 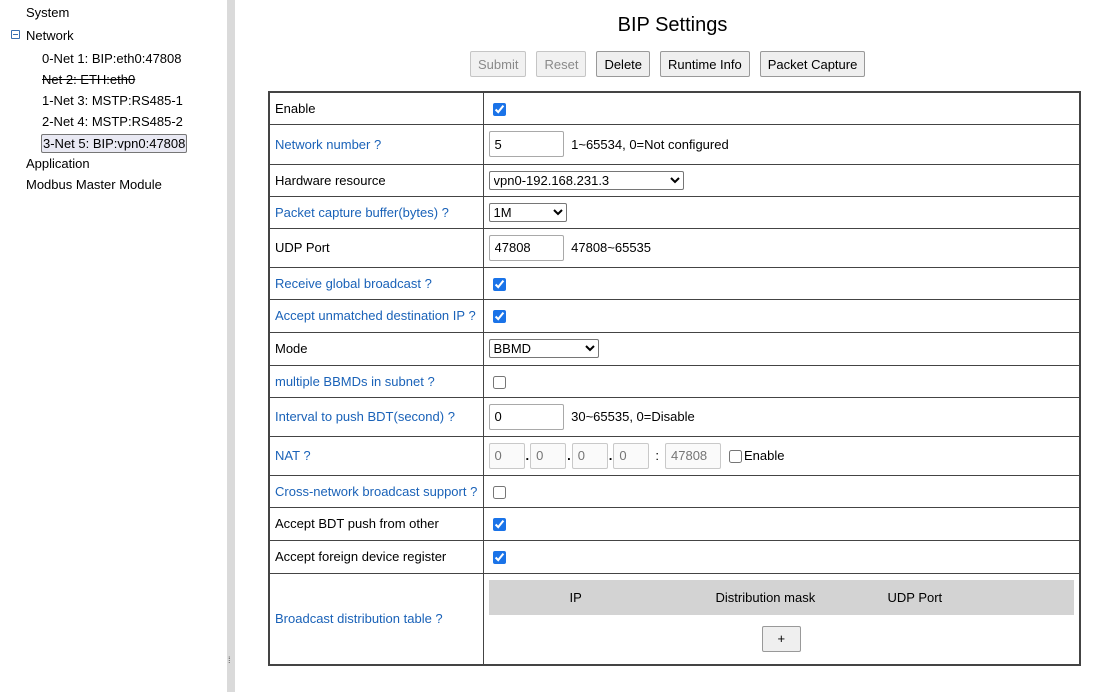 I want to click on accept-unmatched-ip-cell, so click(x=781, y=315).